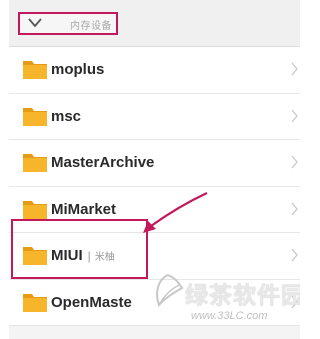 This screenshot has height=339, width=320. What do you see at coordinates (91, 26) in the screenshot?
I see `breadcrumb-label: 内存设备` at bounding box center [91, 26].